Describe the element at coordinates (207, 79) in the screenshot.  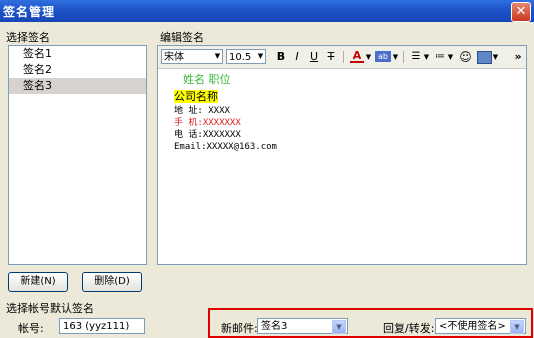
I see `name-title-line: 姓名 职位` at that location.